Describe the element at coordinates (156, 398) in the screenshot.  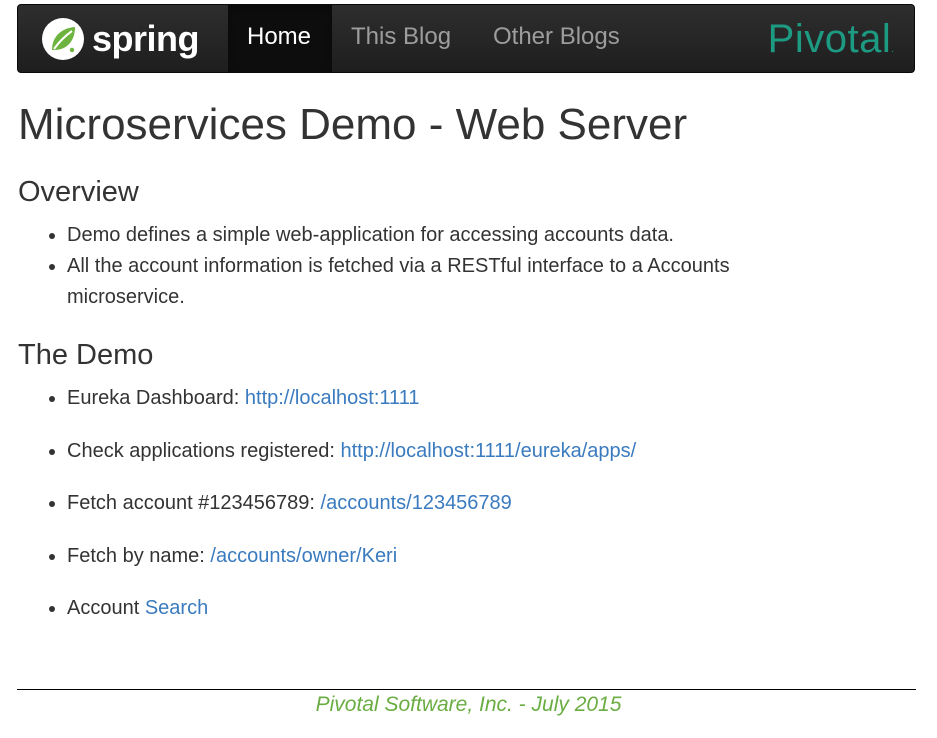
I see `list-item-label: Eureka Dashboard:` at that location.